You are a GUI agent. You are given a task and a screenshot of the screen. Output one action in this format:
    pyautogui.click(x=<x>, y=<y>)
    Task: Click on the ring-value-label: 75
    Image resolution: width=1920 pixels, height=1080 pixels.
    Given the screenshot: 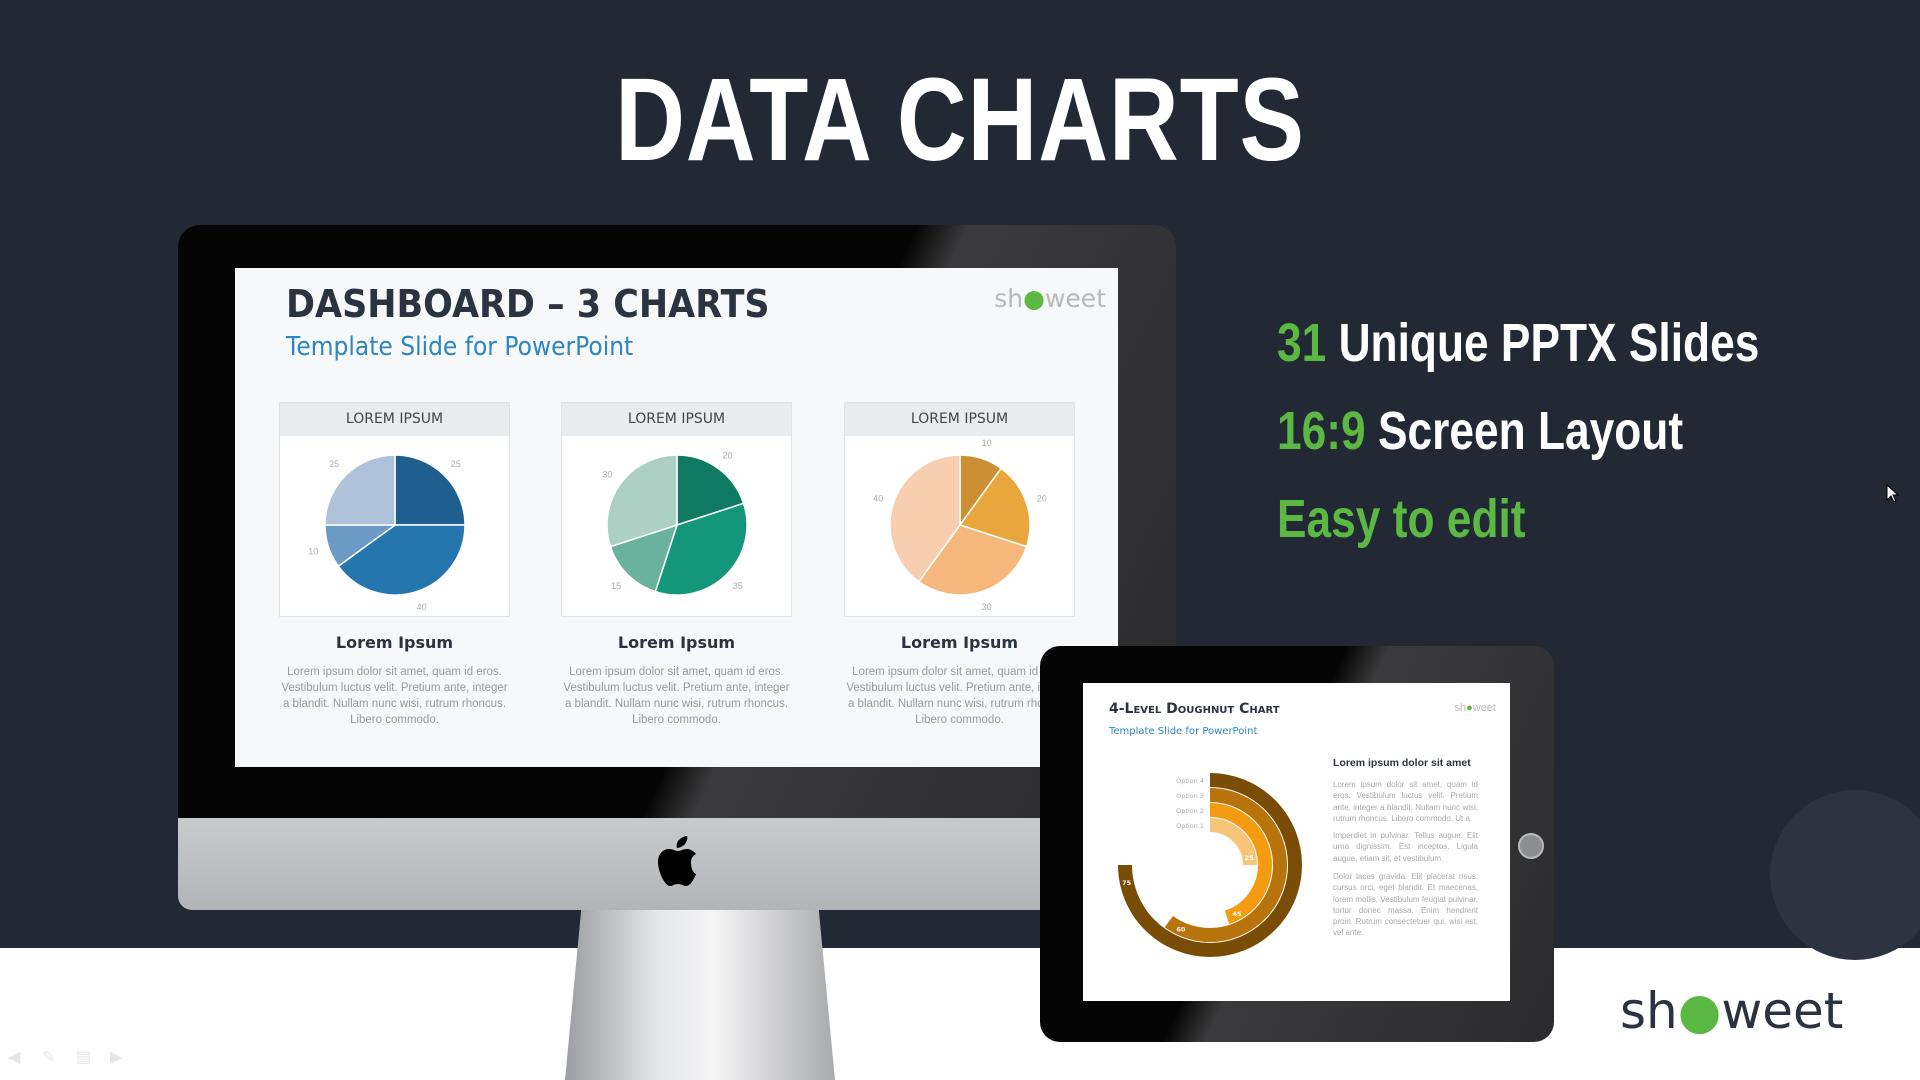 What is the action you would take?
    pyautogui.click(x=1127, y=883)
    